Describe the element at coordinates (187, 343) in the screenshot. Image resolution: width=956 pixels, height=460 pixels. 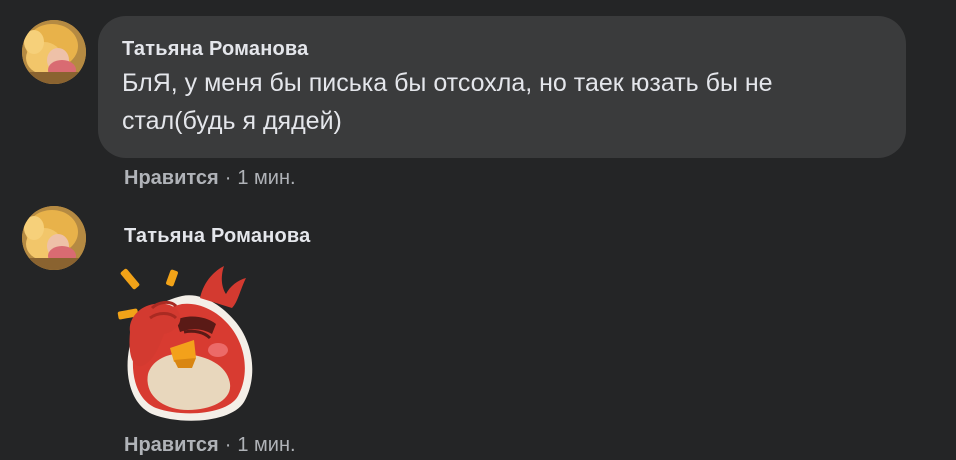
I see `red-angry-bird-facepalm-sticker` at that location.